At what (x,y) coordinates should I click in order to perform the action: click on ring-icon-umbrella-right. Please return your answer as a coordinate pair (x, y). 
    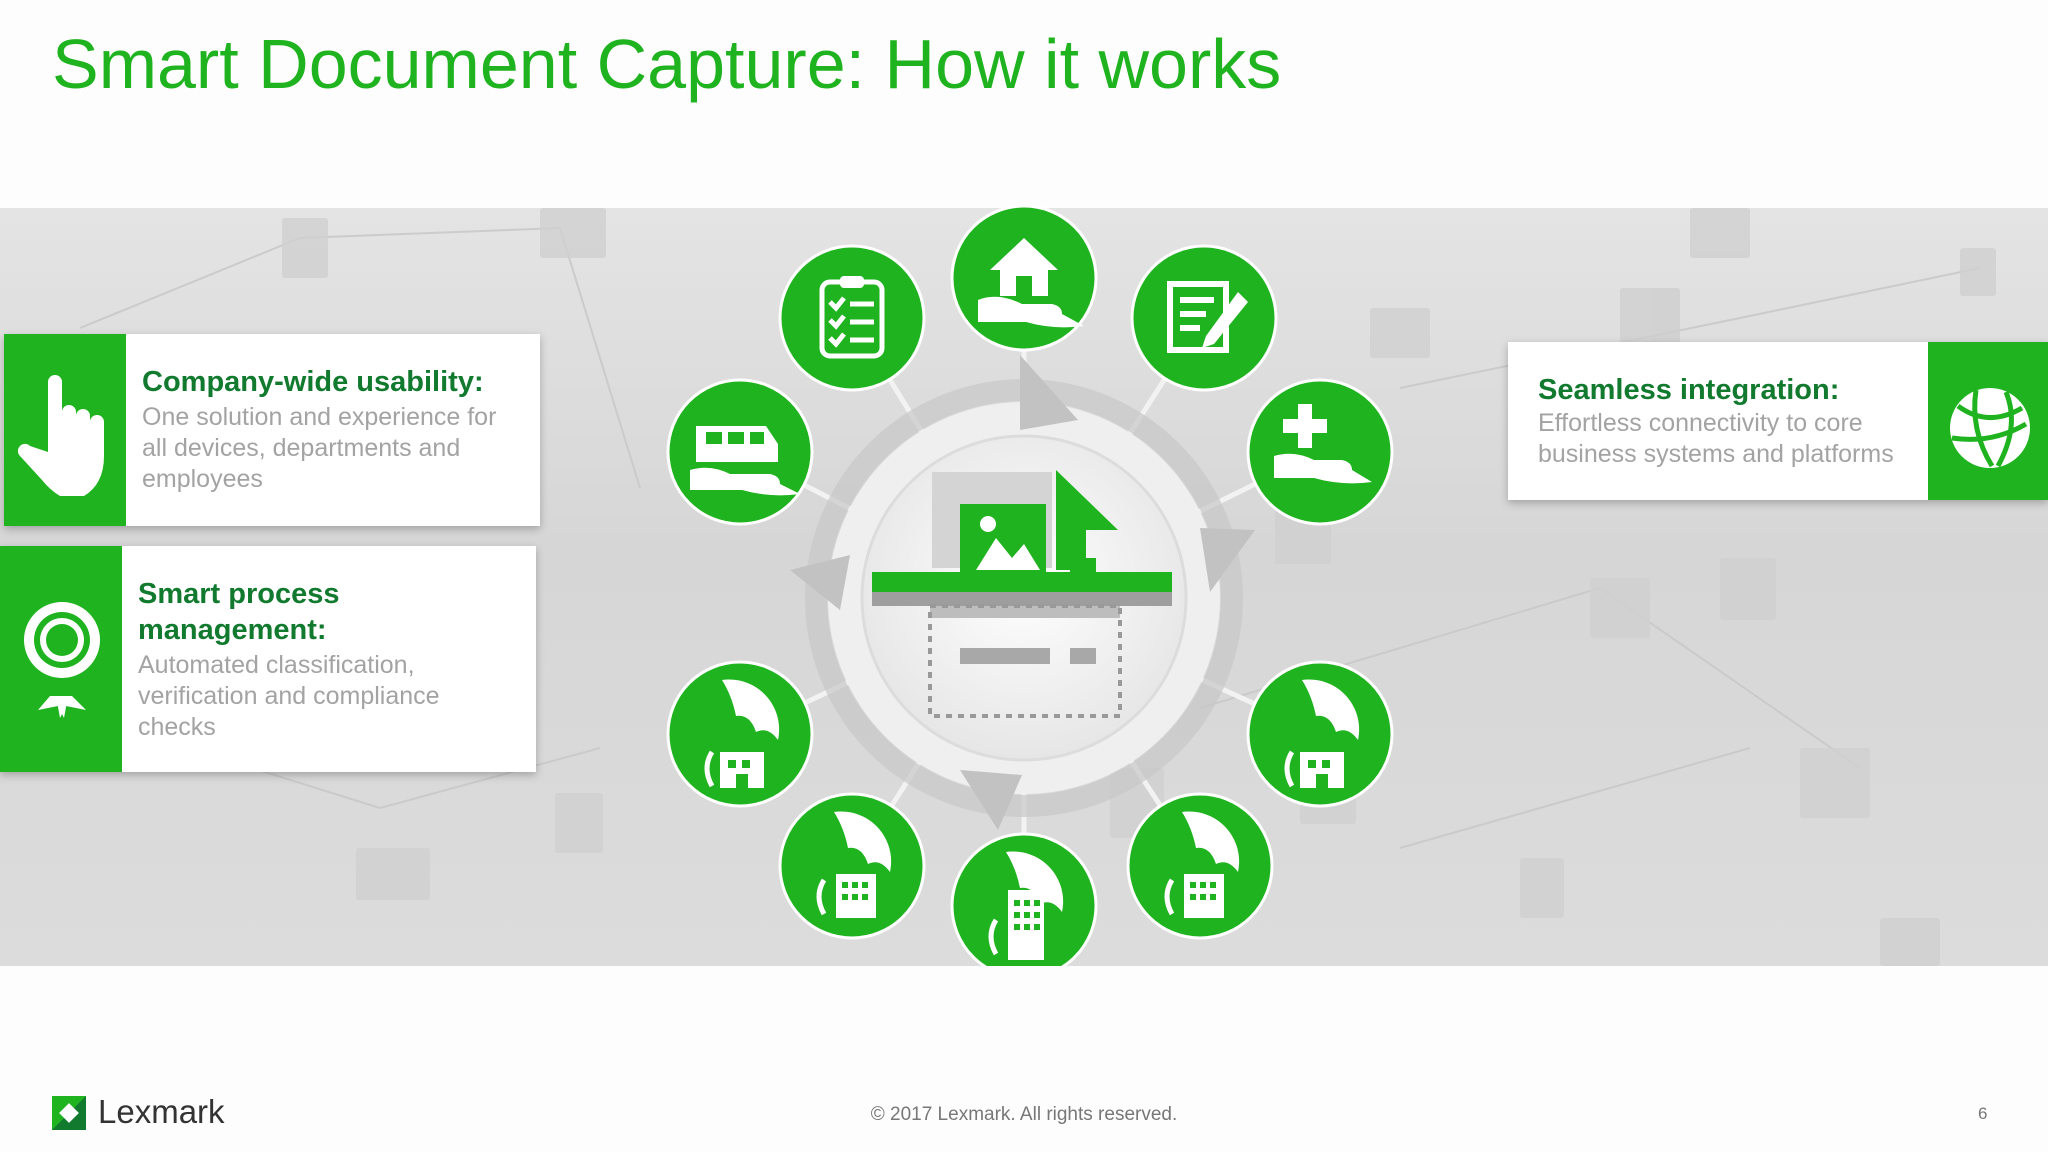
    Looking at the image, I should click on (1320, 734).